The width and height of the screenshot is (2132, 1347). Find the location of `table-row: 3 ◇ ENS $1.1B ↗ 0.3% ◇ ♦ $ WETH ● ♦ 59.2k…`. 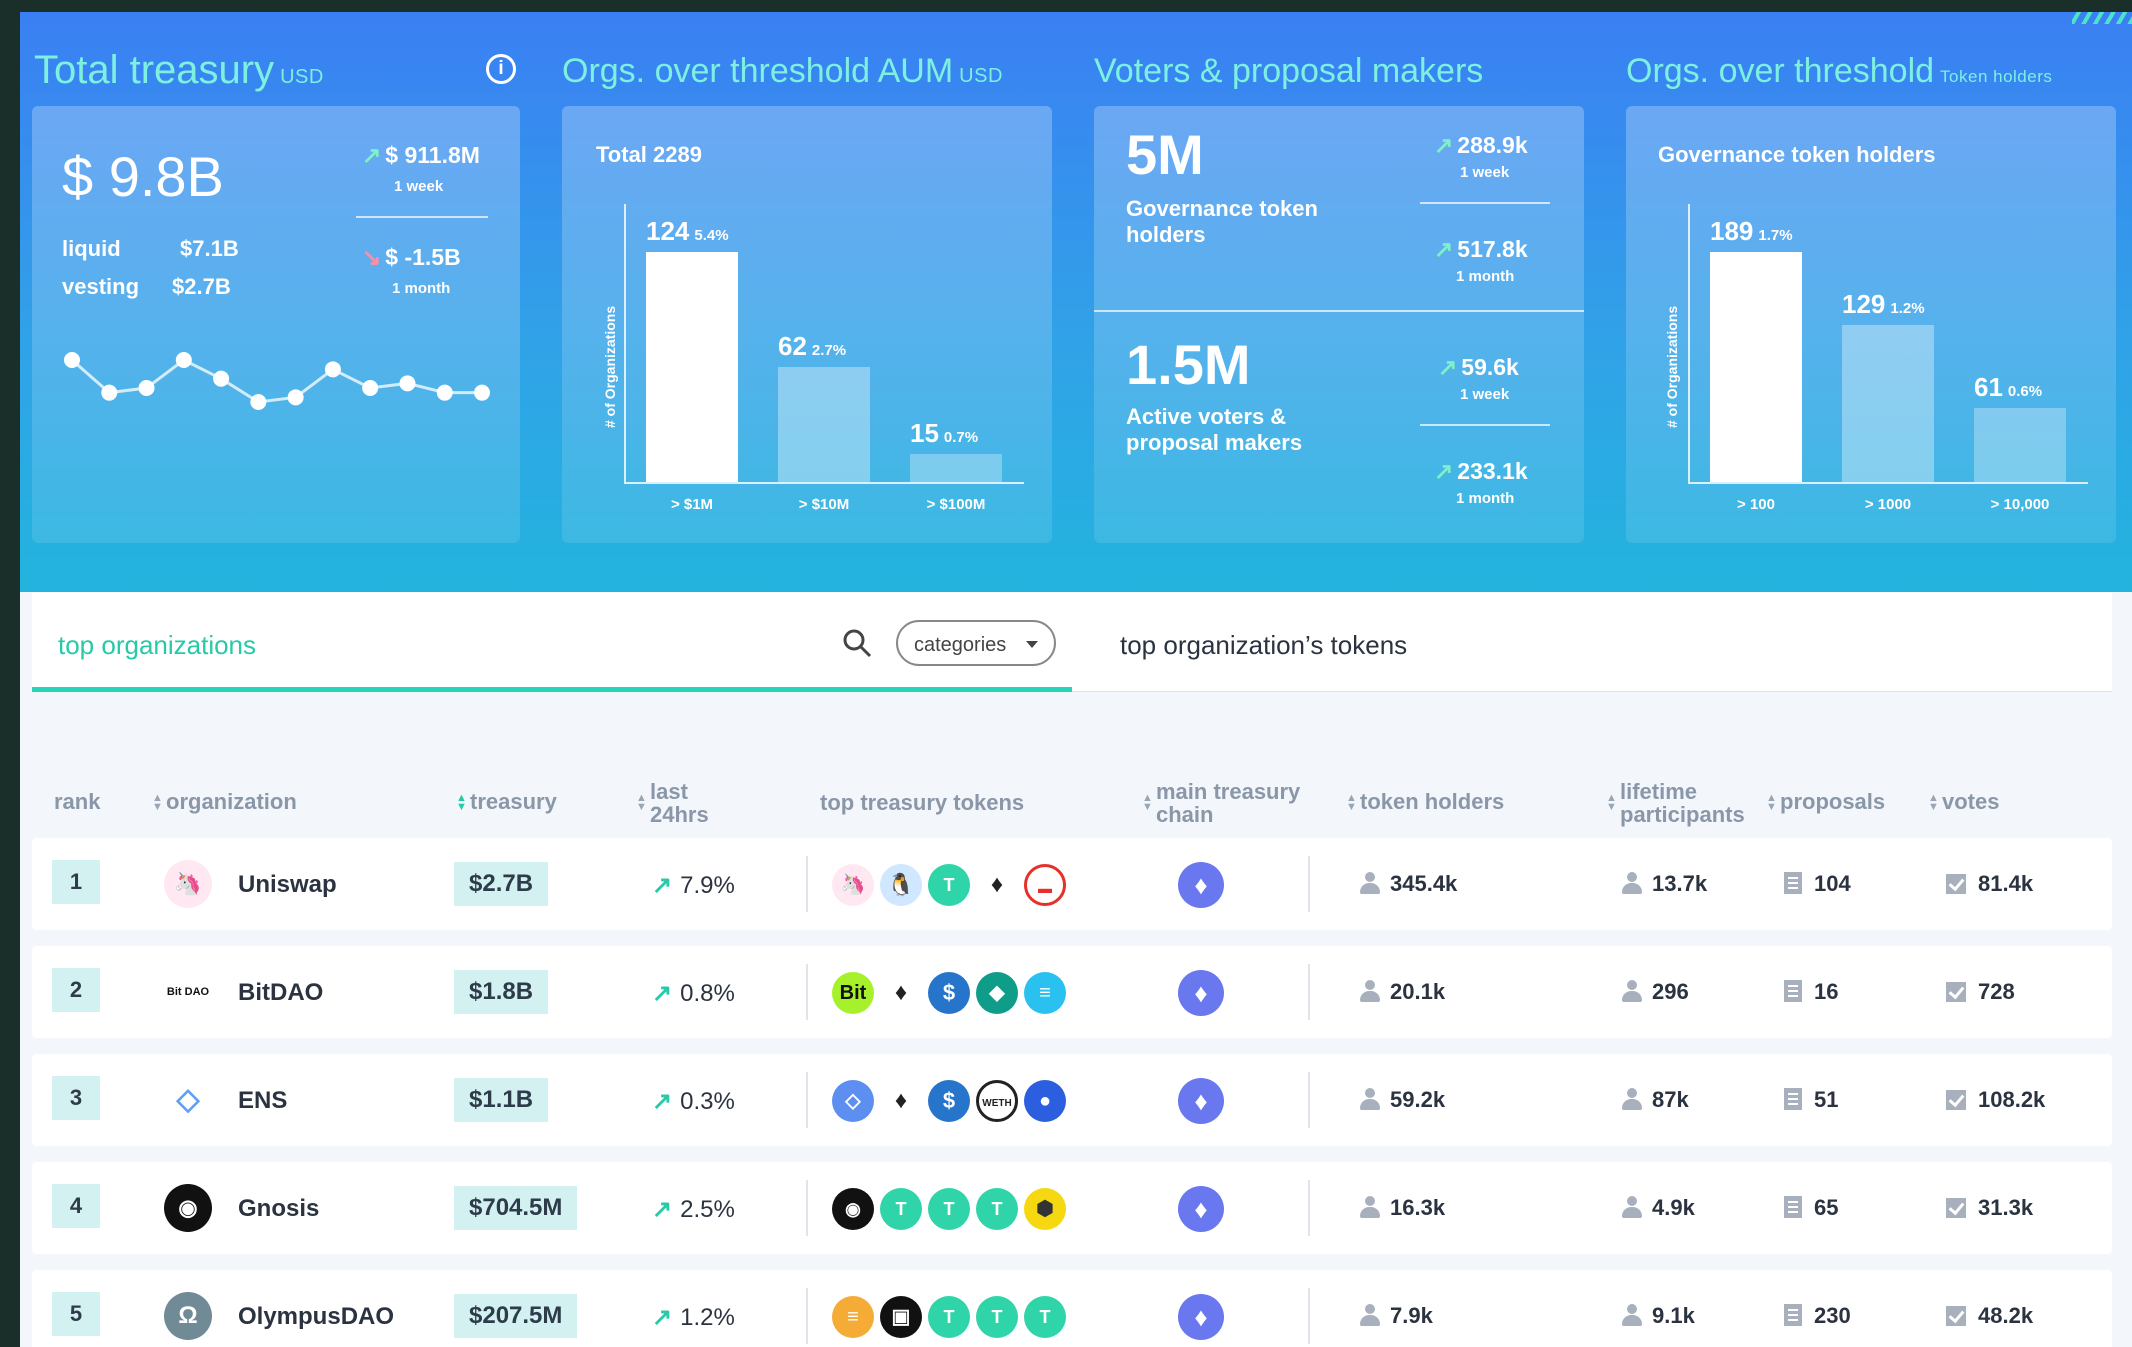

table-row: 3 ◇ ENS $1.1B ↗ 0.3% ◇ ♦ $ WETH ● ♦ 59.2k… is located at coordinates (1072, 1100).